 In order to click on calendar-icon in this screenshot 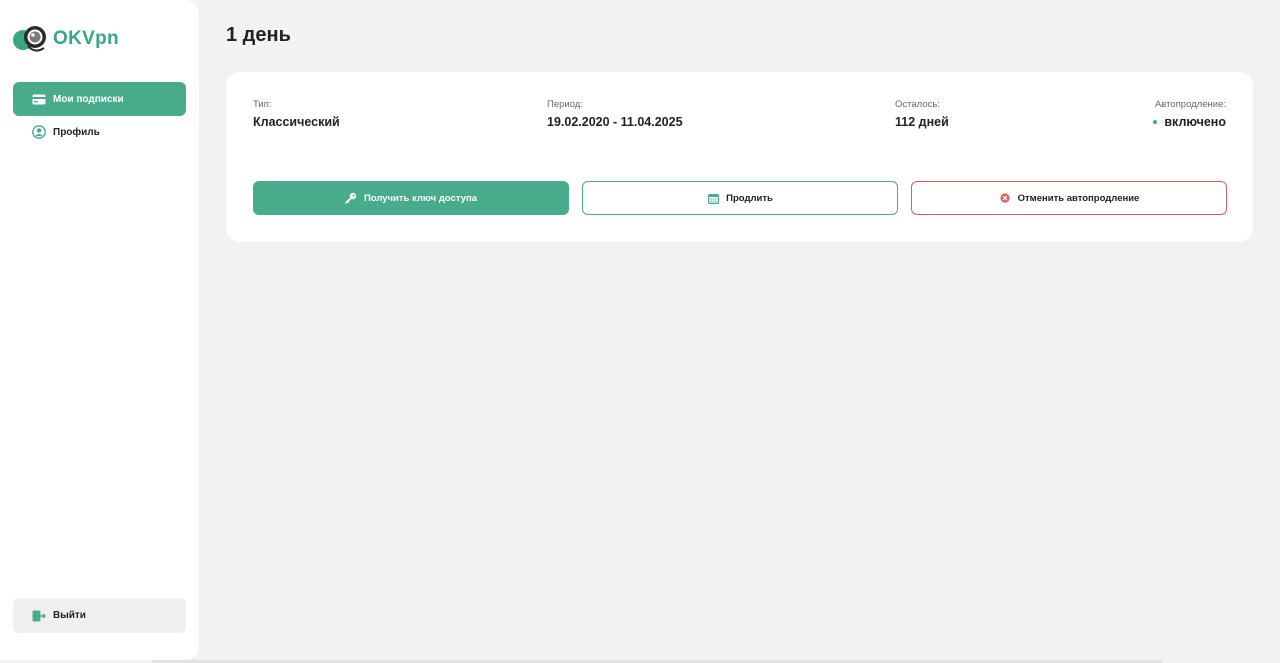, I will do `click(713, 198)`.